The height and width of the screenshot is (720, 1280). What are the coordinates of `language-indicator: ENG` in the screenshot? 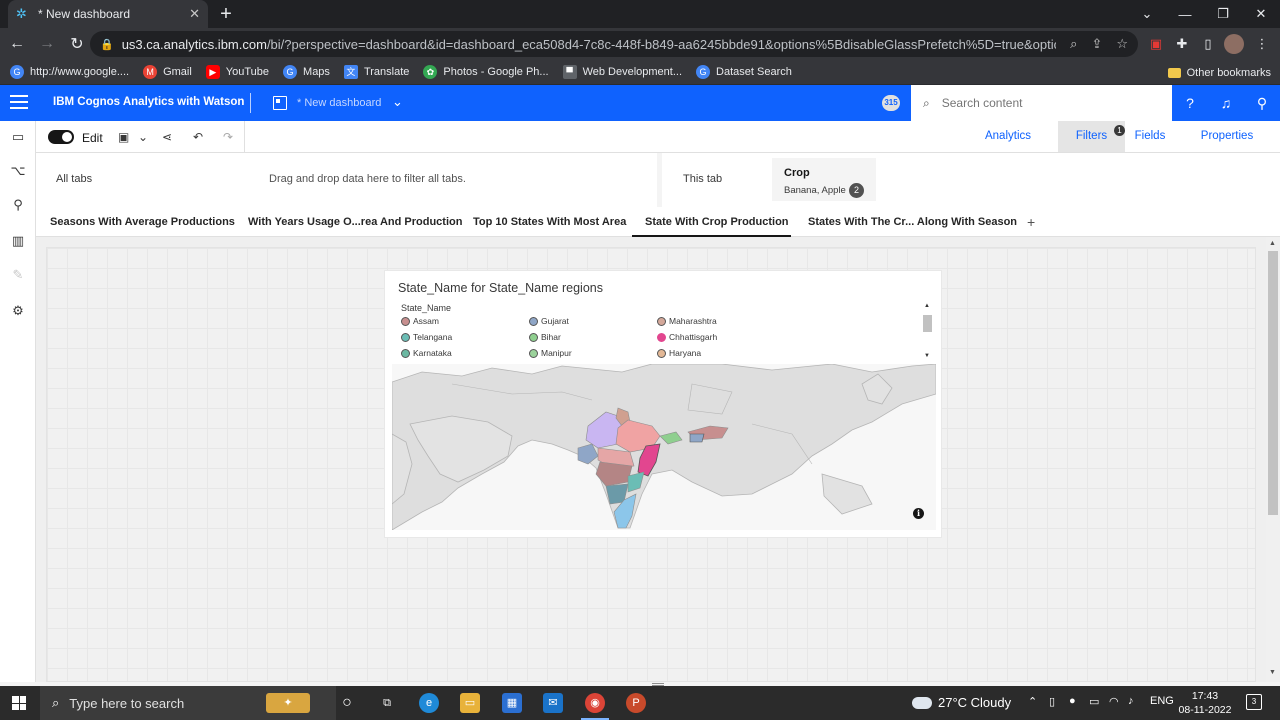 It's located at (1162, 701).